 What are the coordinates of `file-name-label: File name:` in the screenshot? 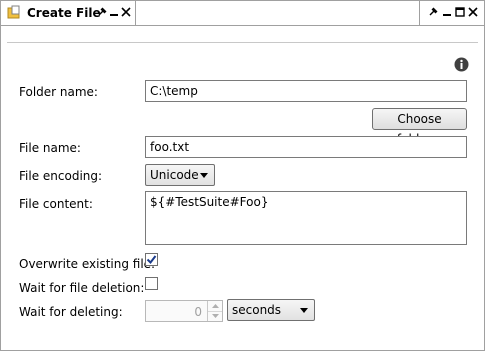 It's located at (50, 148).